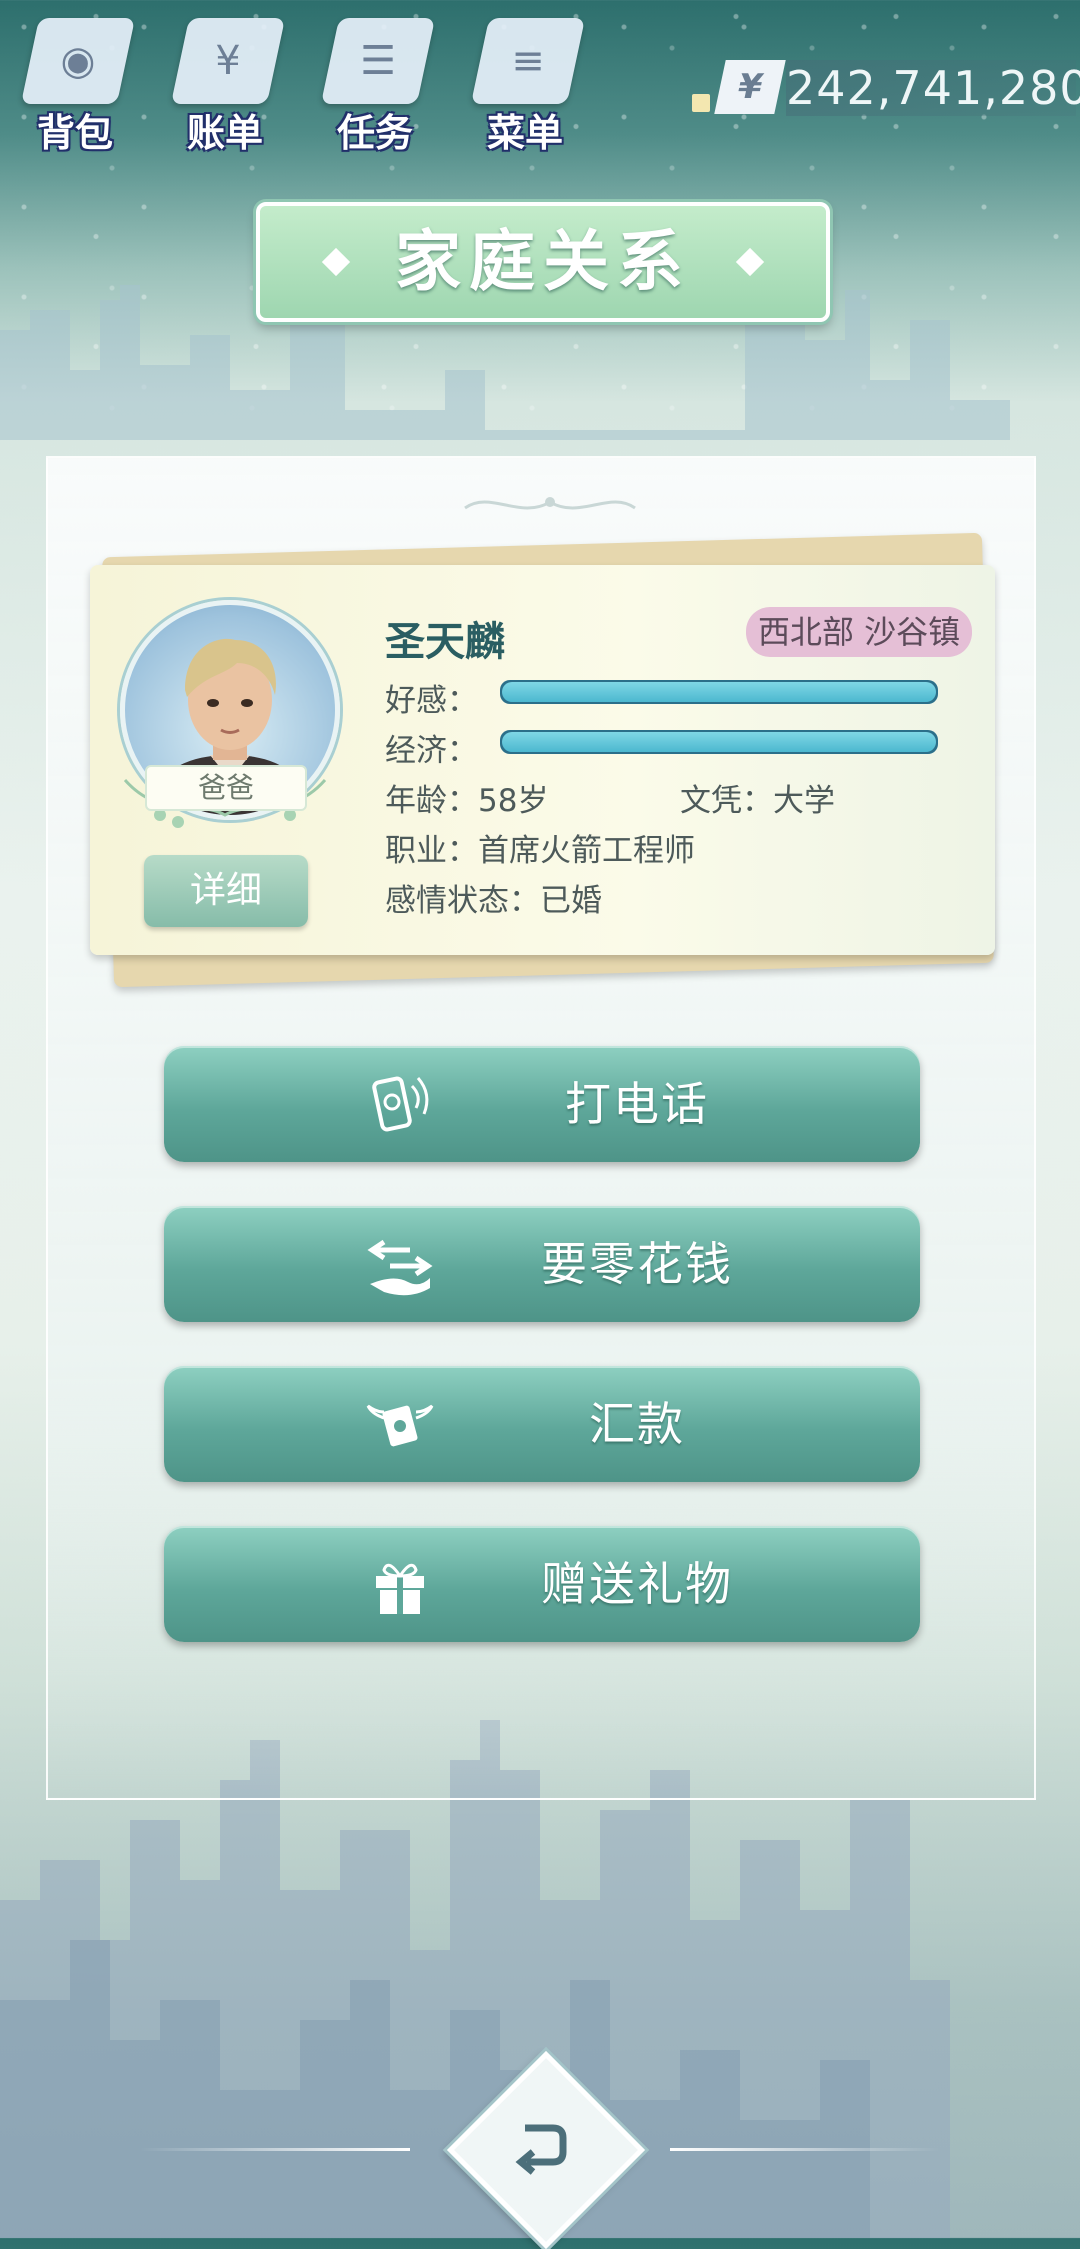  What do you see at coordinates (543, 262) in the screenshot?
I see `page-title-banner: 家庭关系` at bounding box center [543, 262].